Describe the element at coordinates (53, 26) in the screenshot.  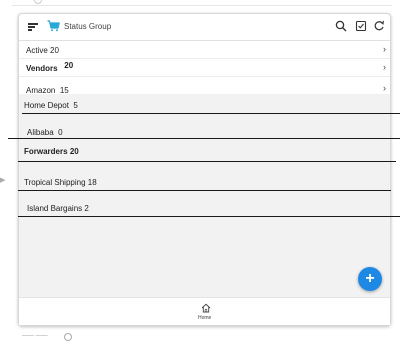
I see `cart-icon` at that location.